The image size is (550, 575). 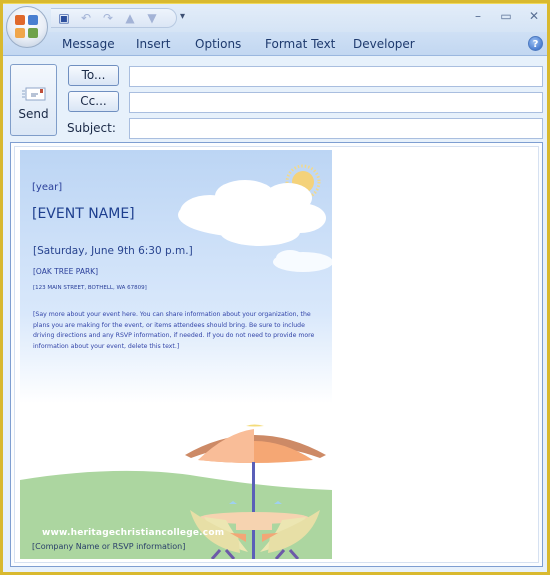 I want to click on office-logo-icon, so click(x=27, y=27).